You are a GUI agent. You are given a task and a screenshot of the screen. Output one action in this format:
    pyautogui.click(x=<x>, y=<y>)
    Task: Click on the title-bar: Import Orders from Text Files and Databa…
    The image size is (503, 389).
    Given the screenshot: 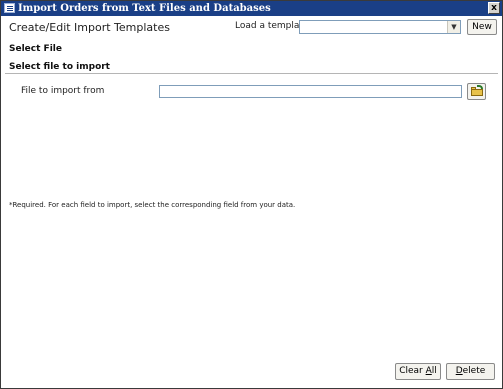 What is the action you would take?
    pyautogui.click(x=251, y=8)
    